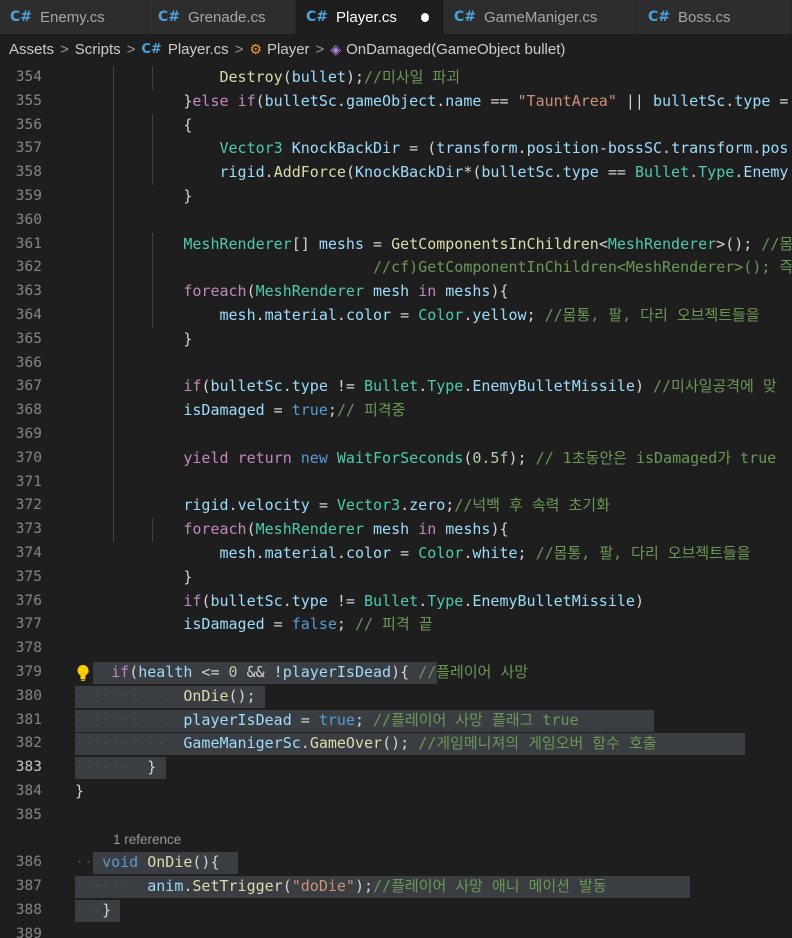 Image resolution: width=792 pixels, height=938 pixels. I want to click on code-line: 359 }, so click(396, 197).